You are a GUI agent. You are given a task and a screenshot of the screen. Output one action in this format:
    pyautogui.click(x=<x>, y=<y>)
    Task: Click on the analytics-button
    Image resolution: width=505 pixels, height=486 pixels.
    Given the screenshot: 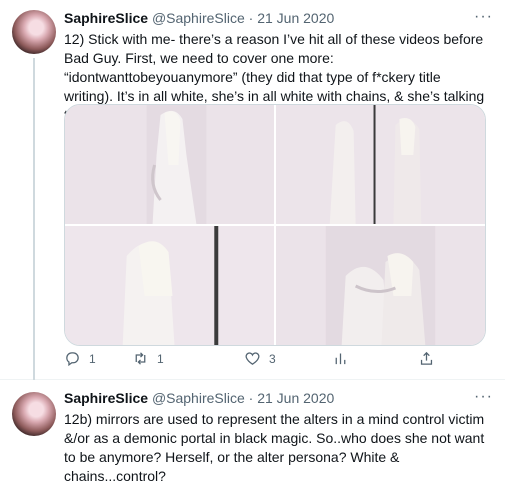 What is the action you would take?
    pyautogui.click(x=340, y=358)
    